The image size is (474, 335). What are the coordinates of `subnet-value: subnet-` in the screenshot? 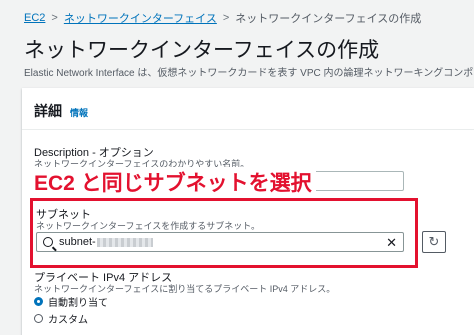 It's located at (106, 242).